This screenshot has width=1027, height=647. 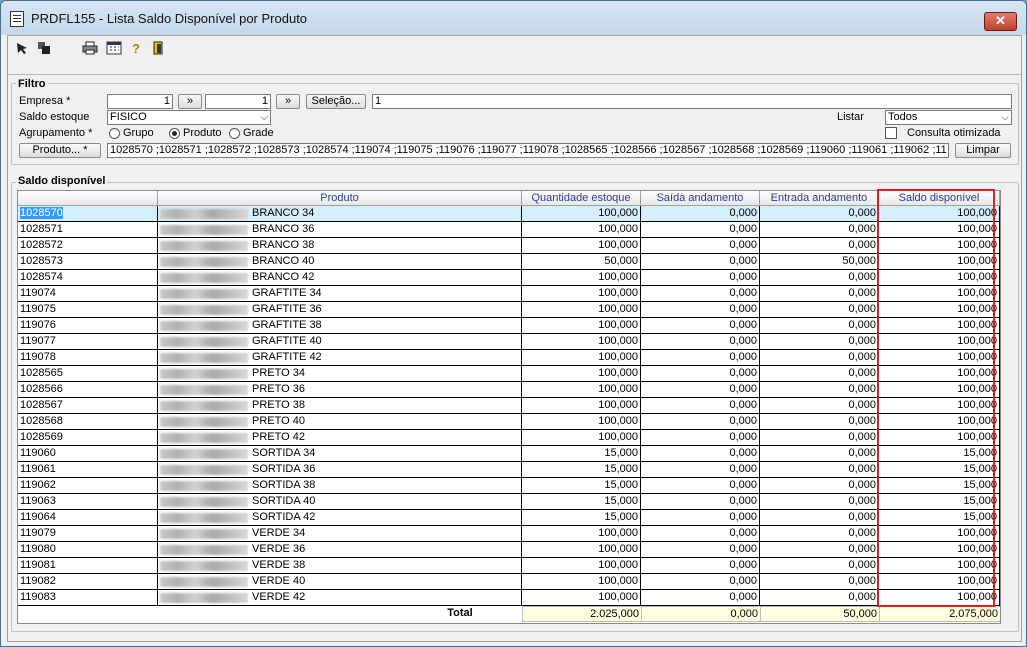 What do you see at coordinates (509, 278) in the screenshot?
I see `table-row: 1028574 BRANCO 42 100,000 0,000 0,000 100,000` at bounding box center [509, 278].